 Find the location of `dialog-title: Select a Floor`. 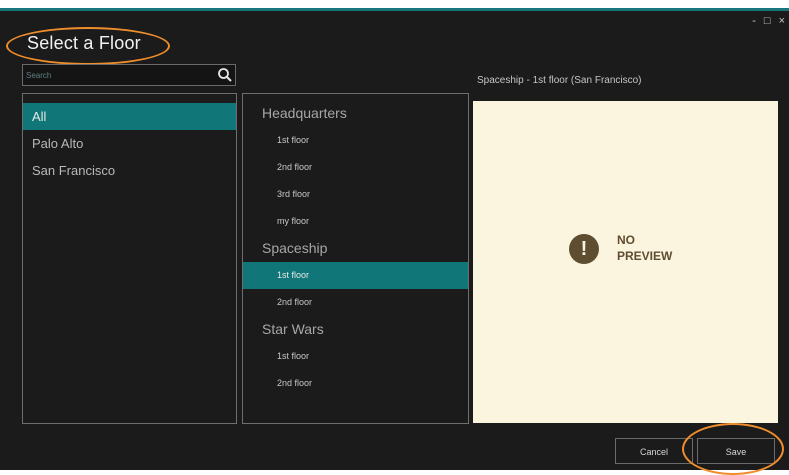

dialog-title: Select a Floor is located at coordinates (84, 43).